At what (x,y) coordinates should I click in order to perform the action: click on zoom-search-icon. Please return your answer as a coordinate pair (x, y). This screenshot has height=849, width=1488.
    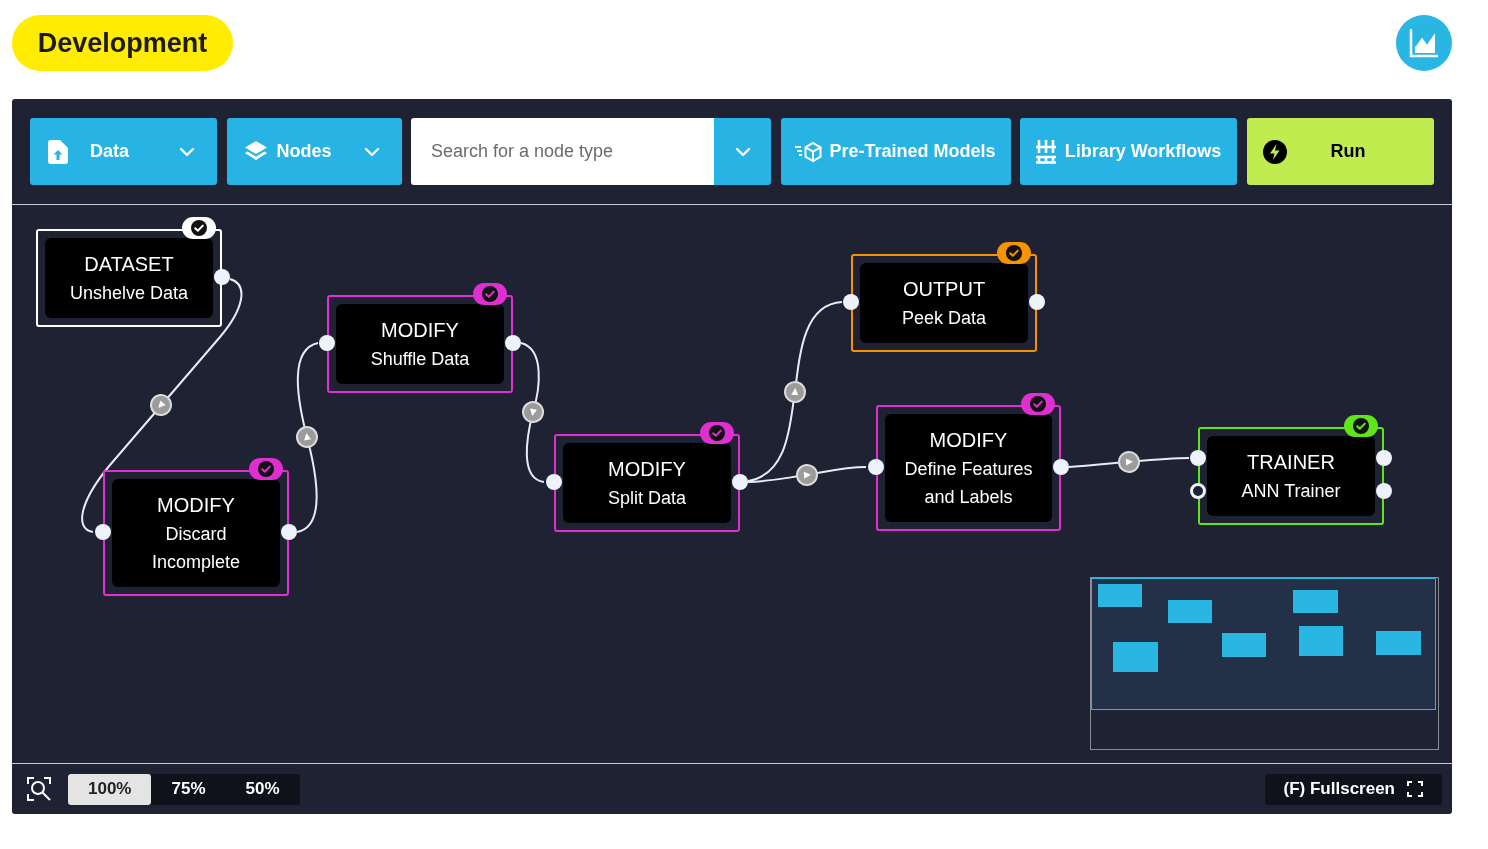
    Looking at the image, I should click on (39, 789).